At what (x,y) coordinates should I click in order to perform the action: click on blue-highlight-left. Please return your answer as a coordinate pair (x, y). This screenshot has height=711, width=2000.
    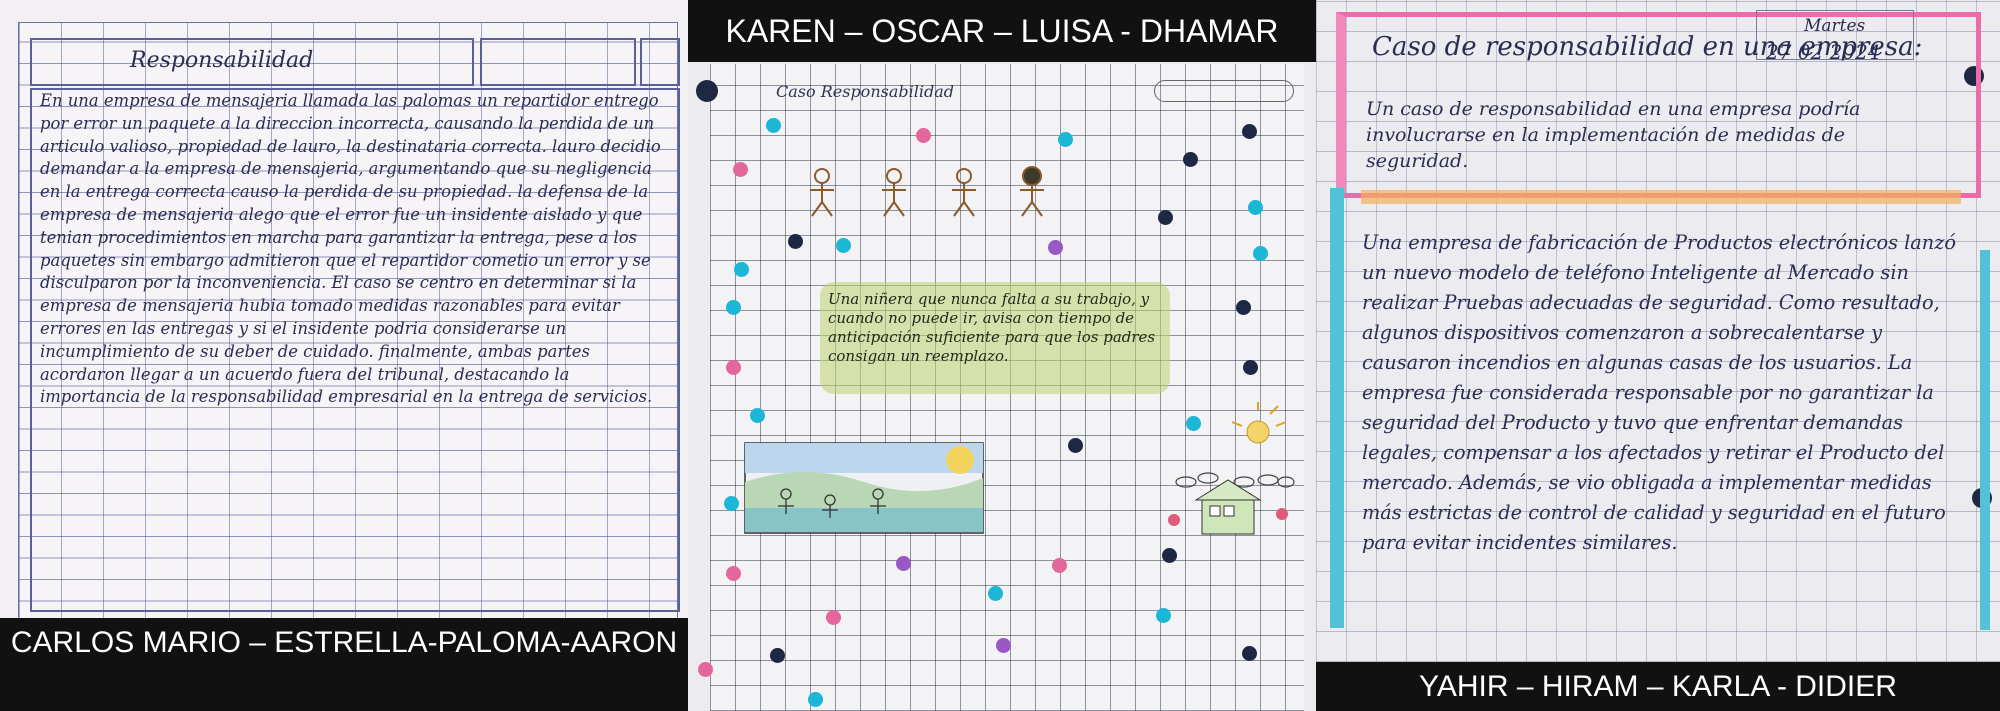
    Looking at the image, I should click on (1337, 408).